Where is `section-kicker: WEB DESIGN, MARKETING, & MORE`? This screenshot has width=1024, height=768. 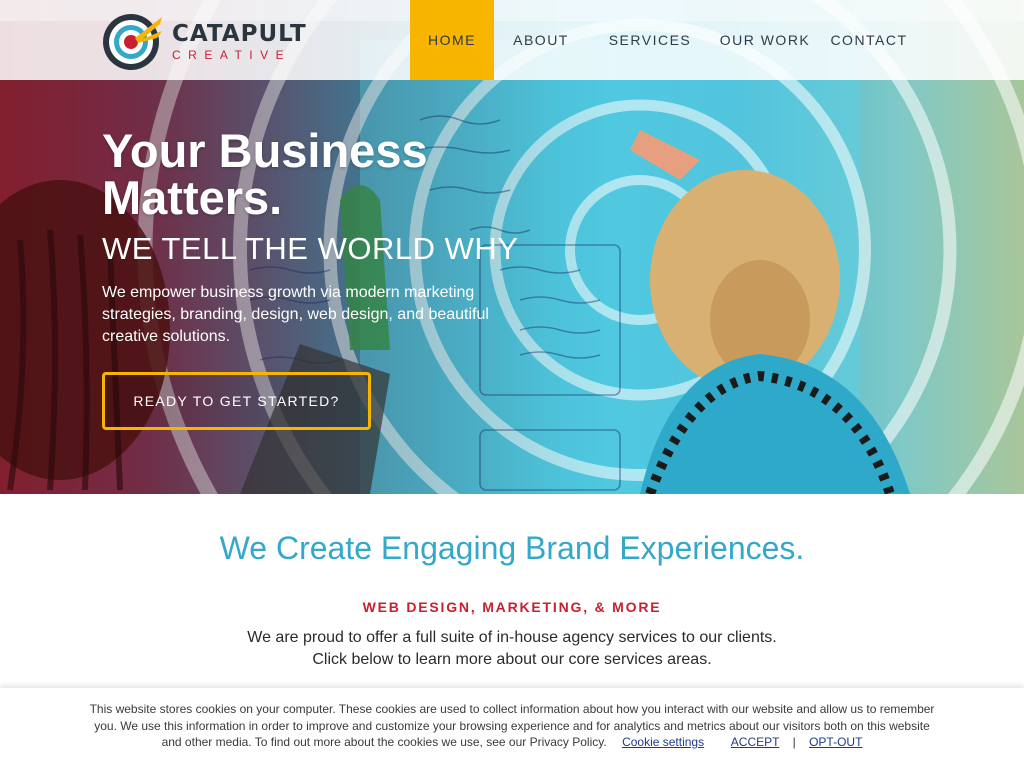
section-kicker: WEB DESIGN, MARKETING, & MORE is located at coordinates (512, 607).